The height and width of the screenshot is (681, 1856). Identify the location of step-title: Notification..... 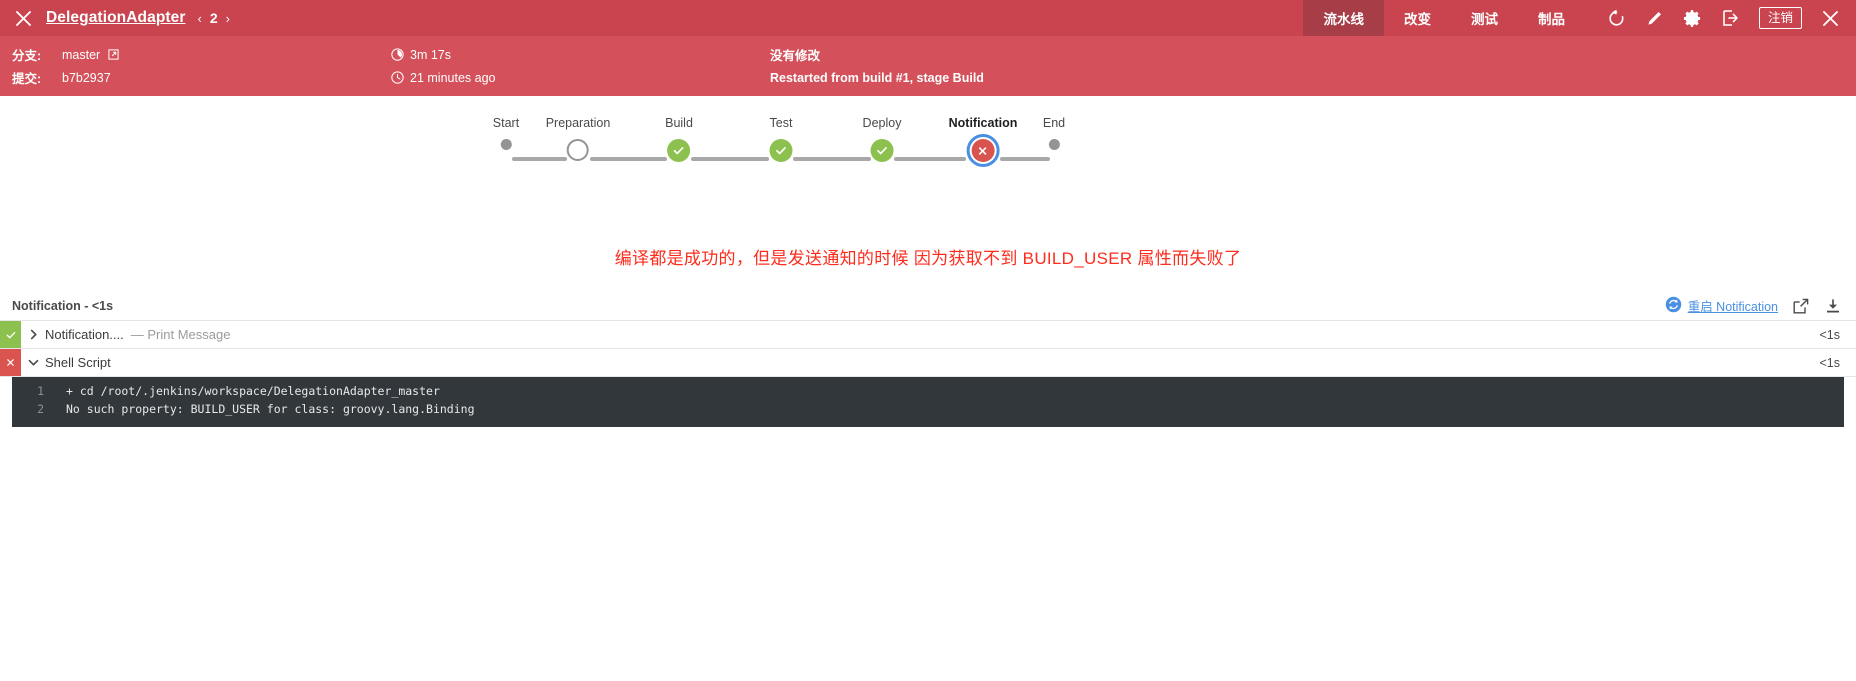
(84, 334).